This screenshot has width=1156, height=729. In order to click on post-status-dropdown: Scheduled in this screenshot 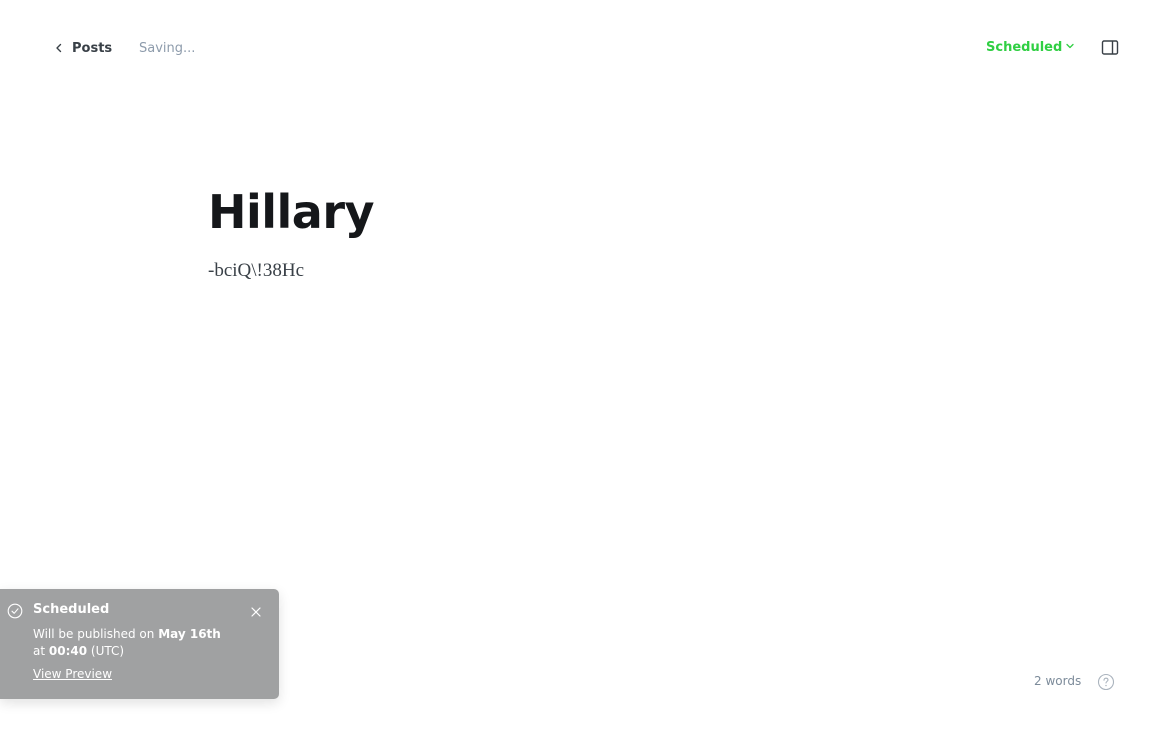, I will do `click(1030, 47)`.